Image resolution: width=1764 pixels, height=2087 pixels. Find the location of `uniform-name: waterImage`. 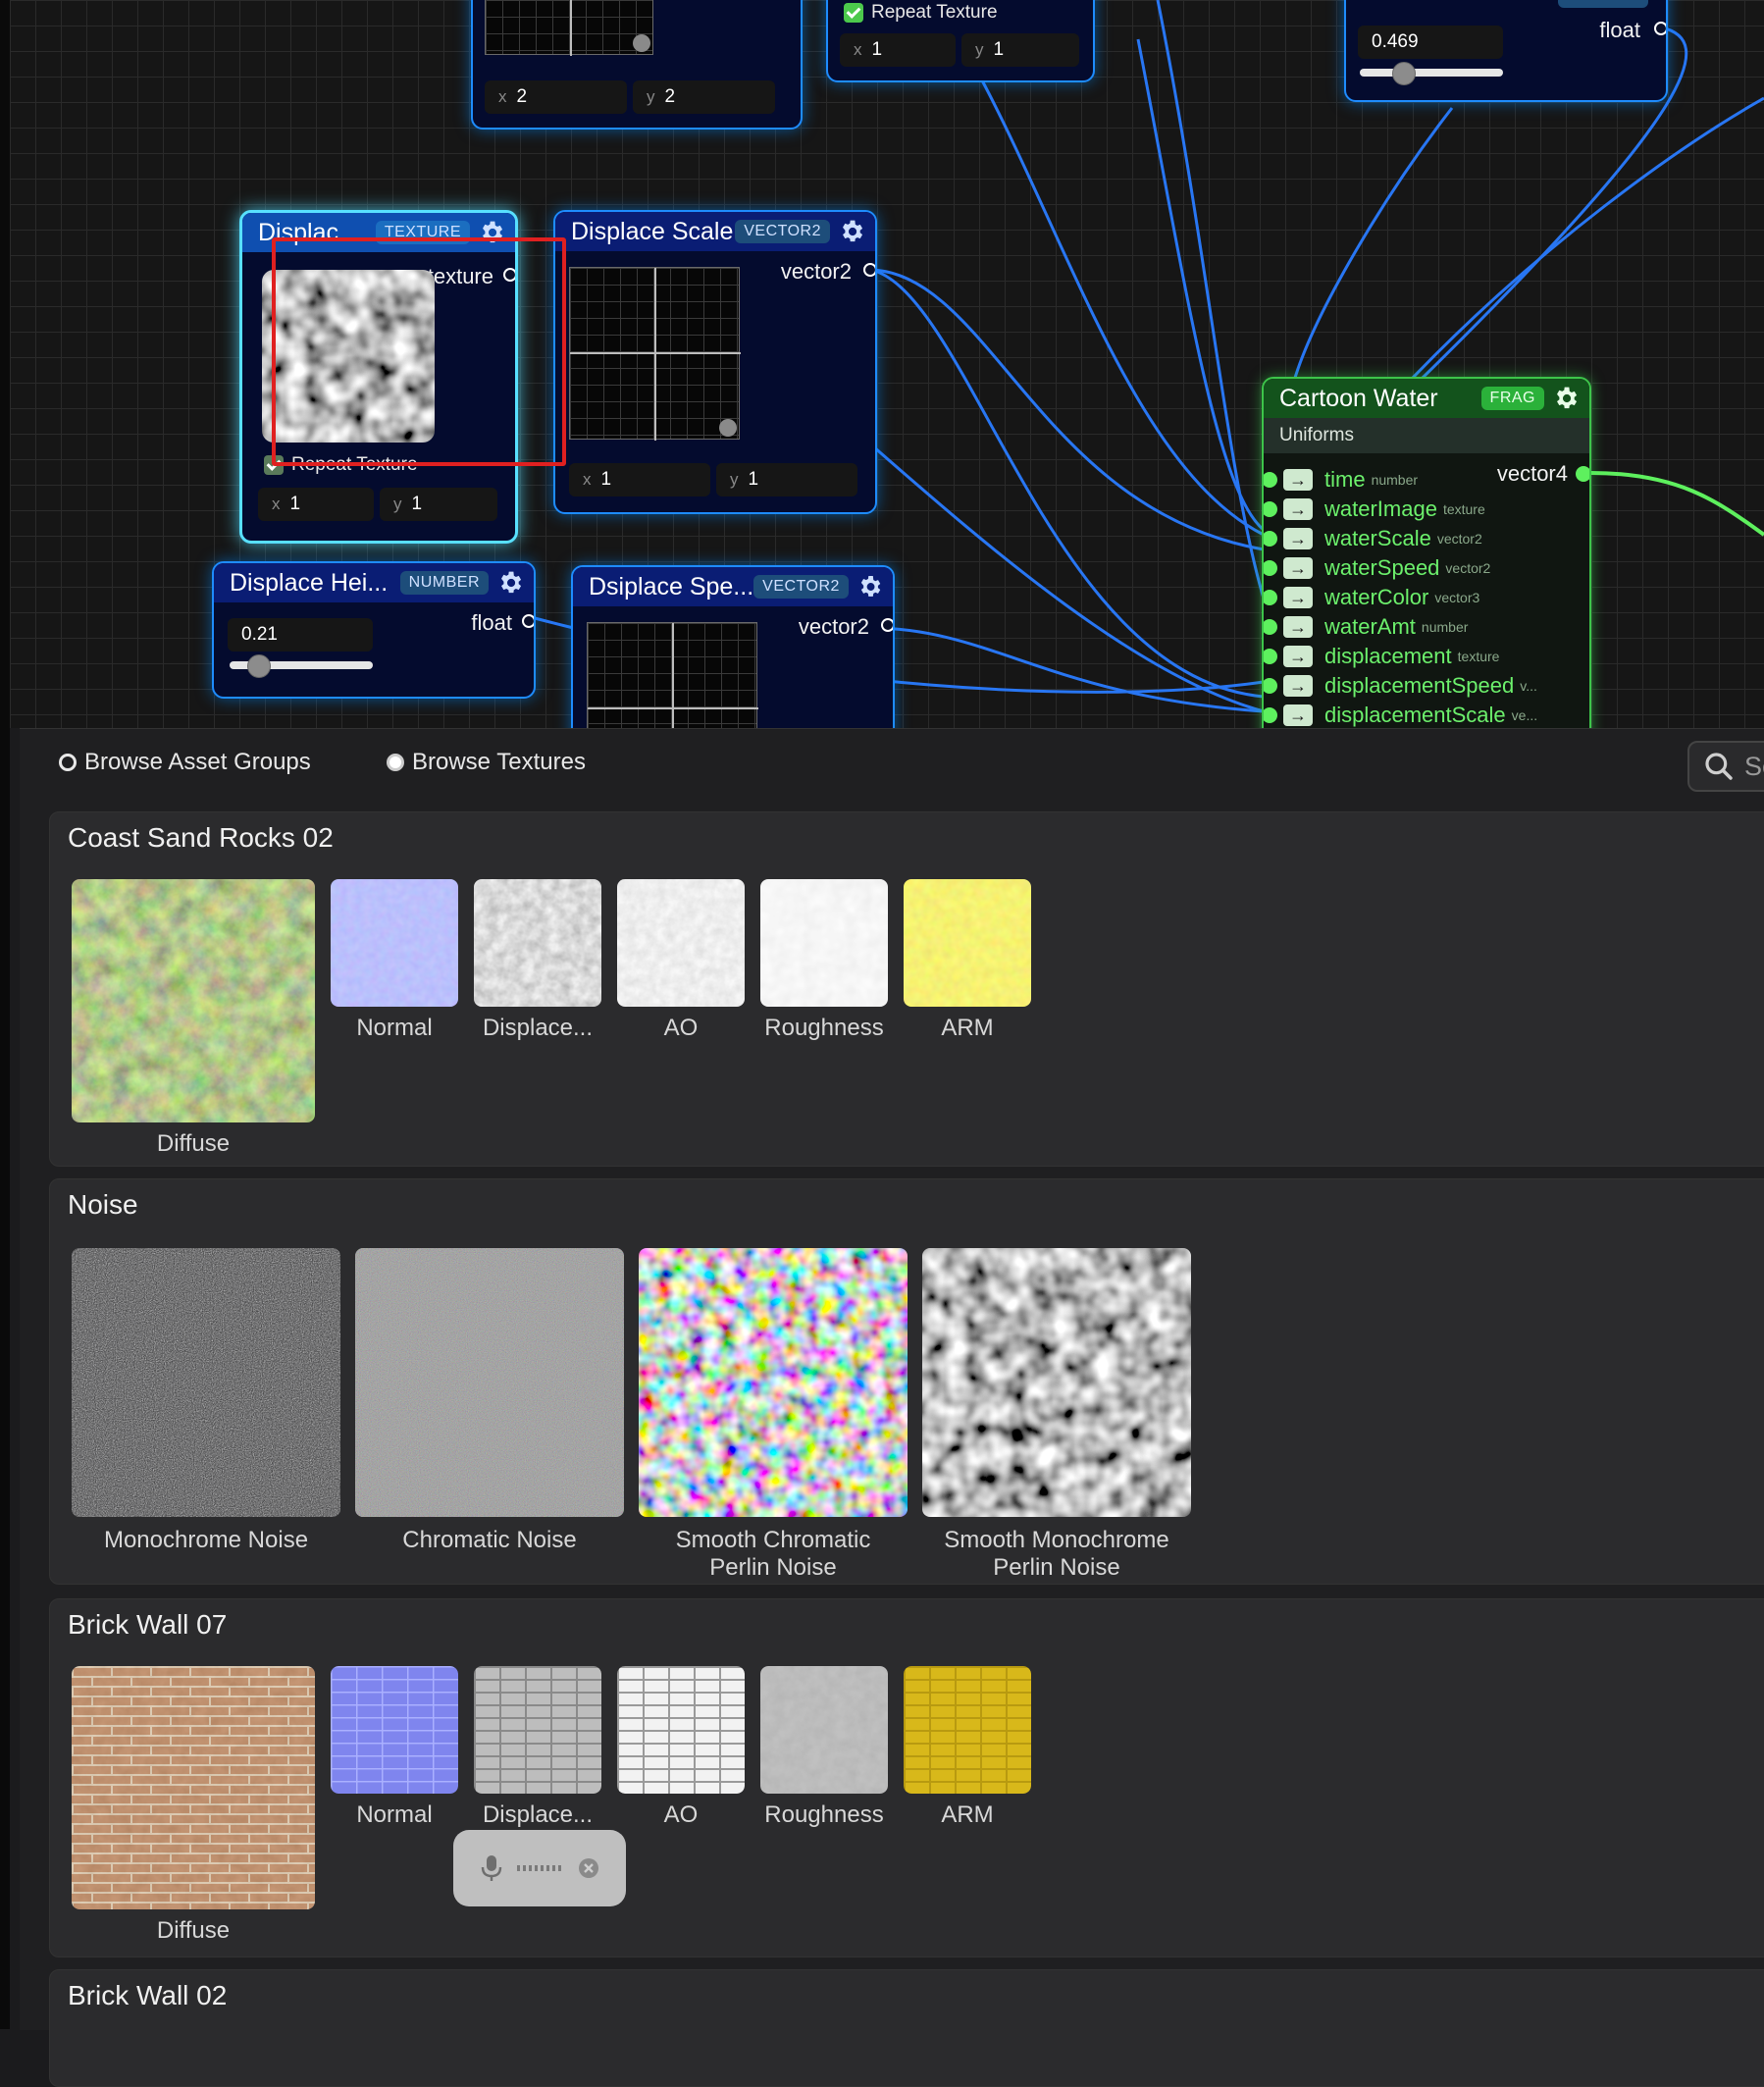

uniform-name: waterImage is located at coordinates (1380, 508).